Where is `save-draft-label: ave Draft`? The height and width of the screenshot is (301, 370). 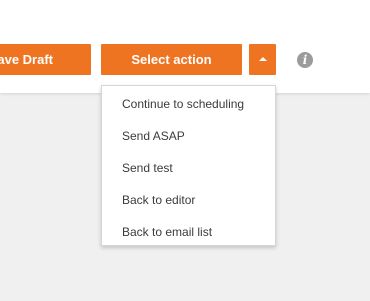
save-draft-label: ave Draft is located at coordinates (26, 59).